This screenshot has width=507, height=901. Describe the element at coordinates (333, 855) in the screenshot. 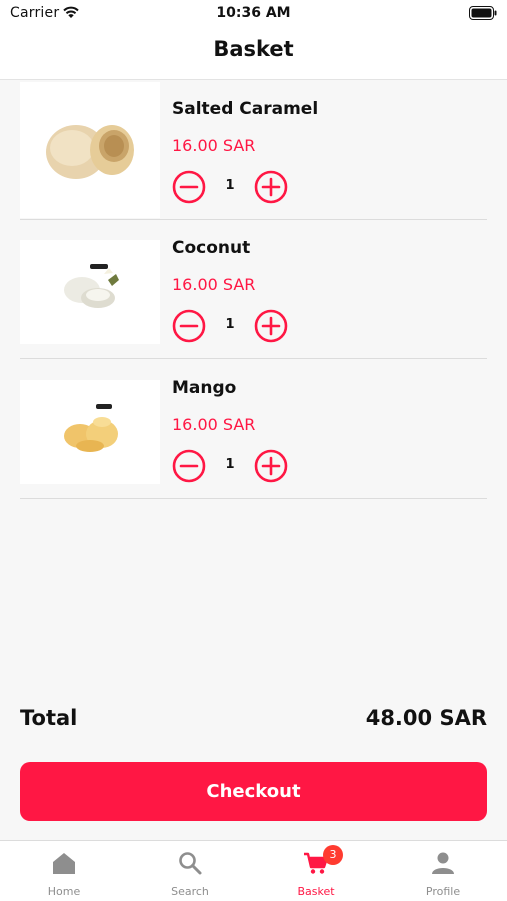

I see `cart-count-badge: 3` at that location.